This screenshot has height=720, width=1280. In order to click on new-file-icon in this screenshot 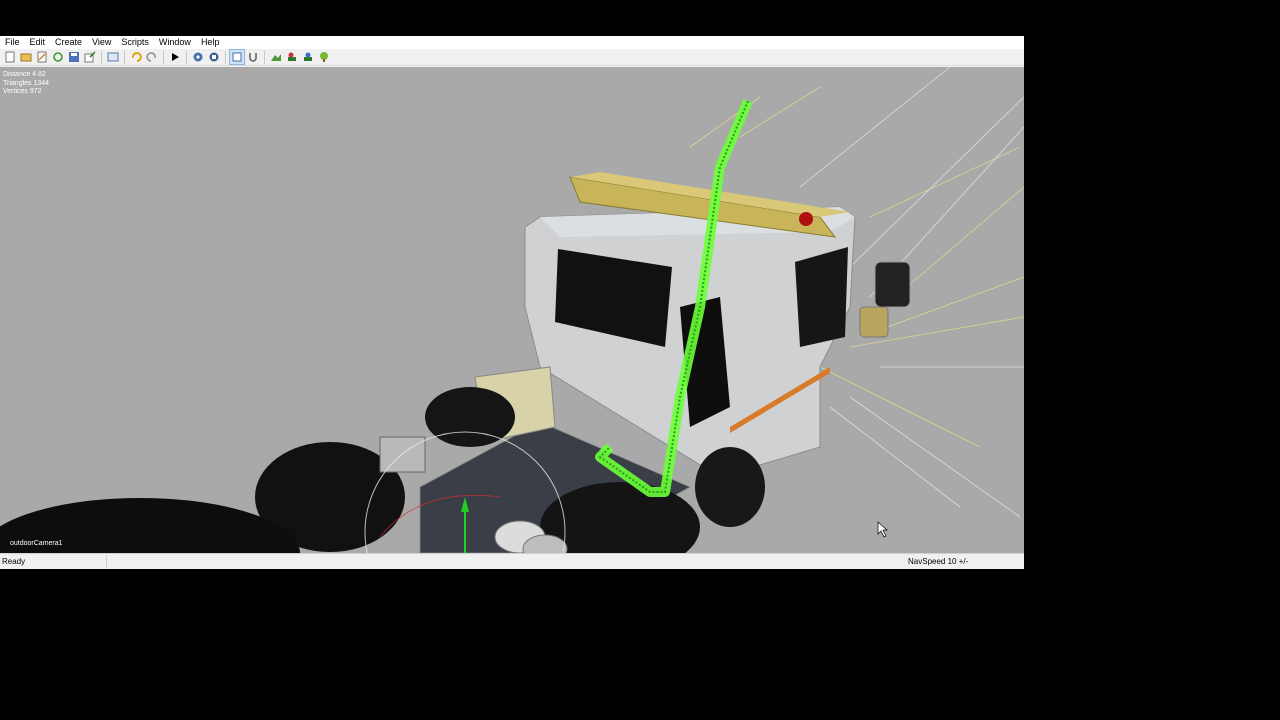, I will do `click(10, 57)`.